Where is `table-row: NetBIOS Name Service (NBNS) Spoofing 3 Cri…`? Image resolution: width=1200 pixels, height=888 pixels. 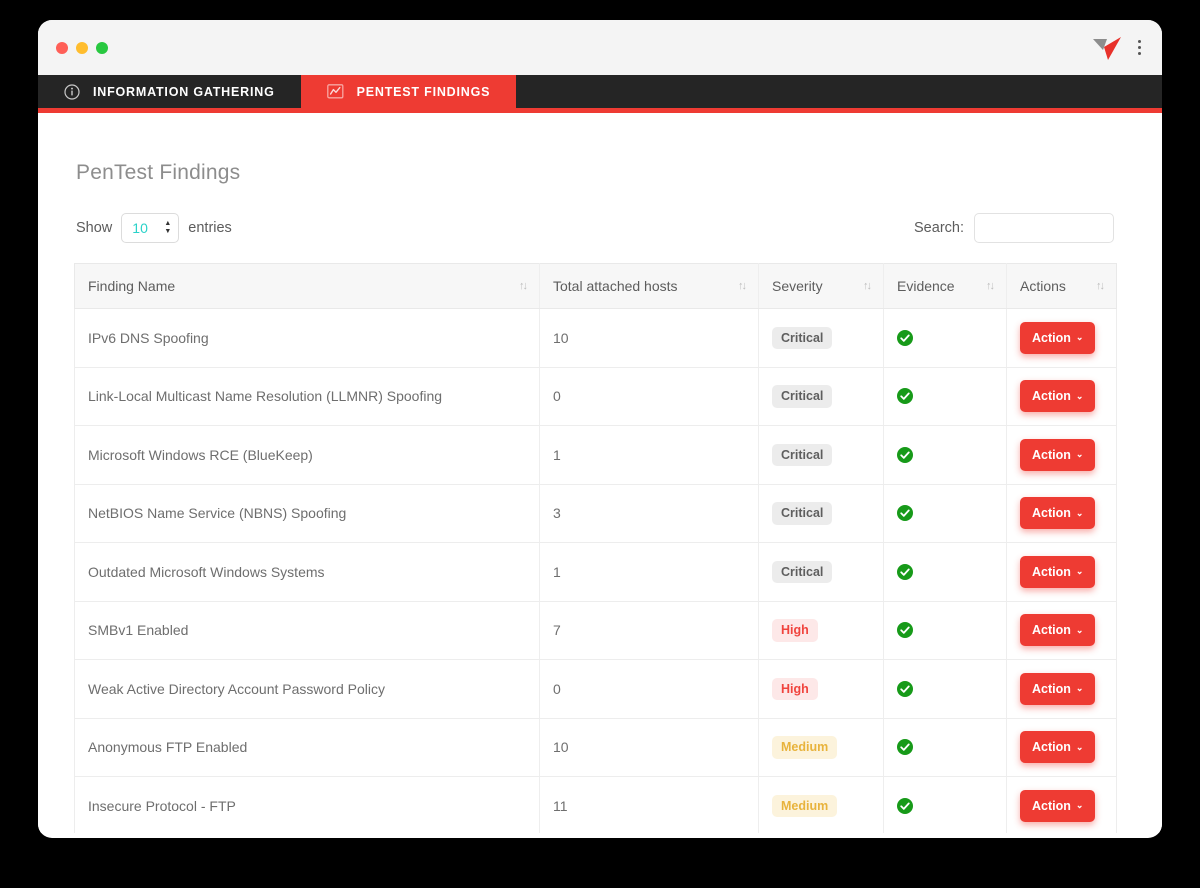
table-row: NetBIOS Name Service (NBNS) Spoofing 3 Cri… is located at coordinates (595, 513).